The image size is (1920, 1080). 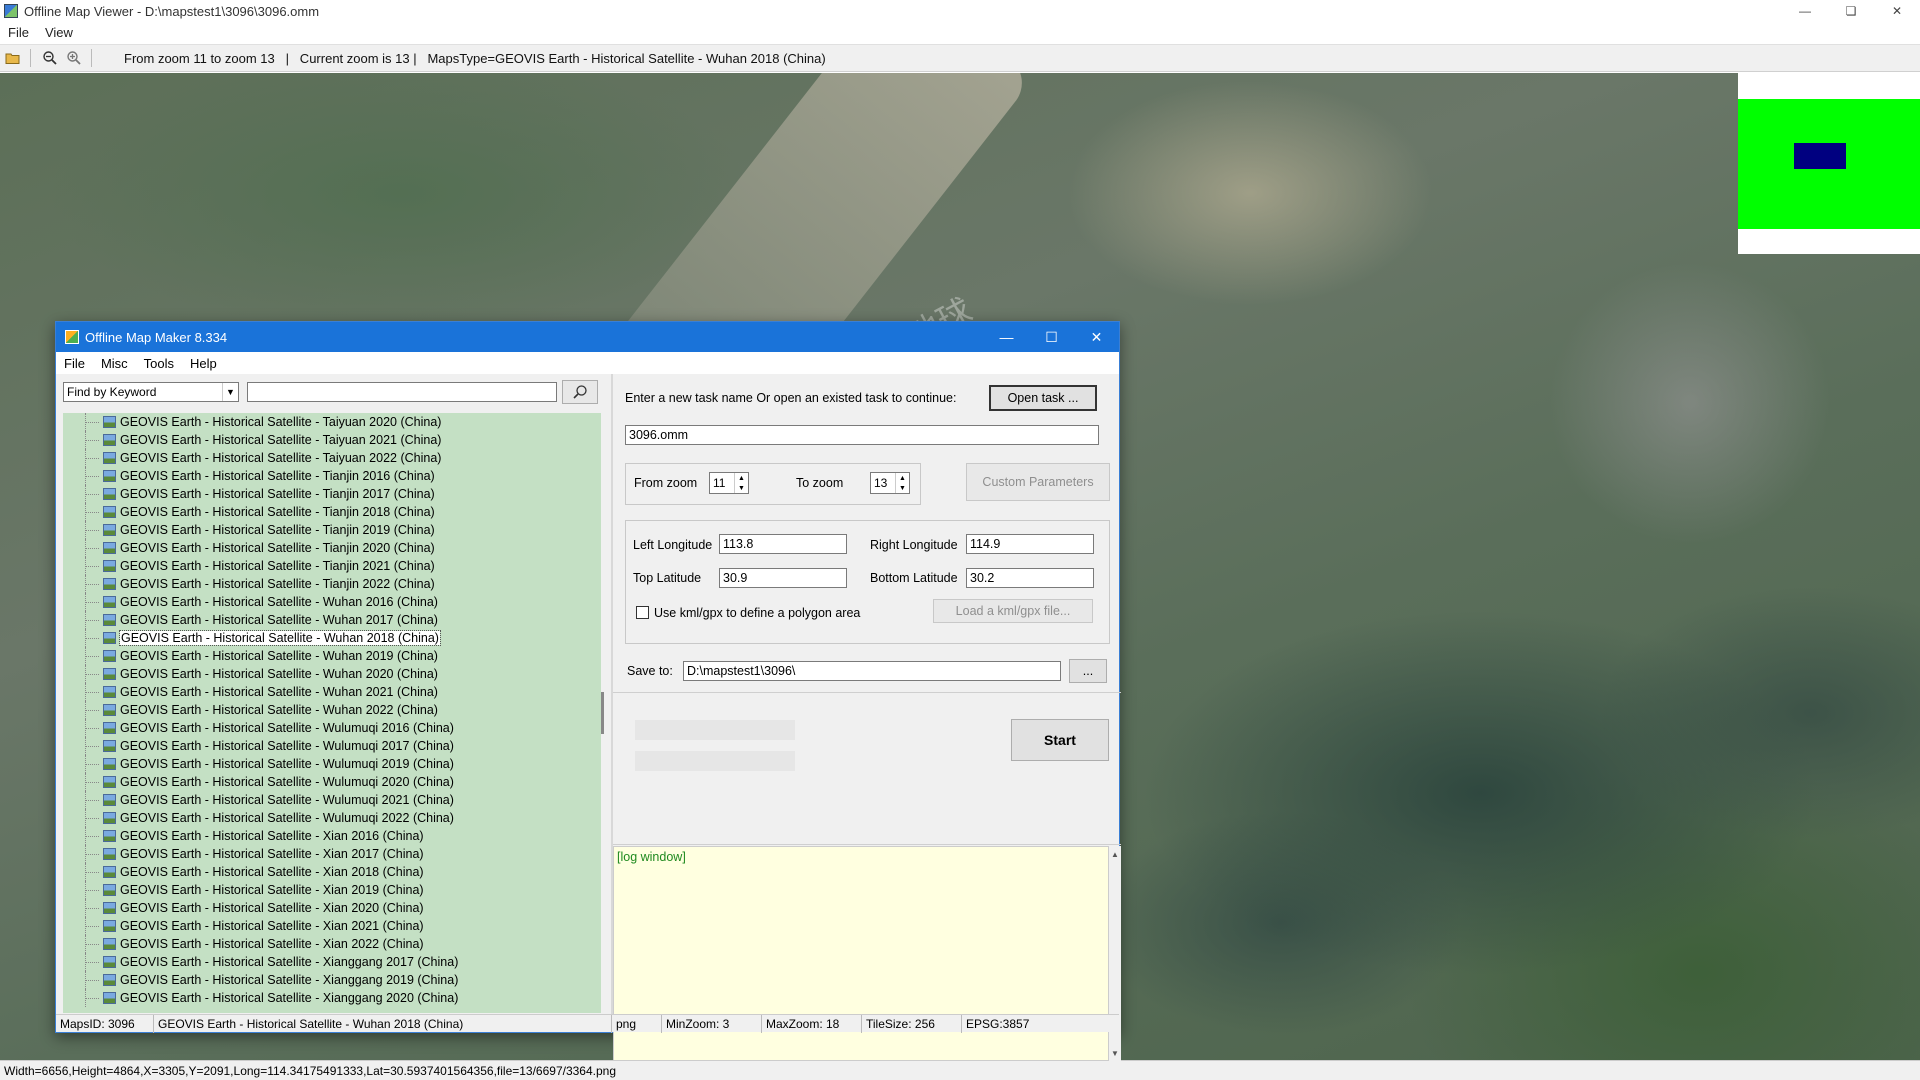 What do you see at coordinates (74, 58) in the screenshot?
I see `zoom-in-icon` at bounding box center [74, 58].